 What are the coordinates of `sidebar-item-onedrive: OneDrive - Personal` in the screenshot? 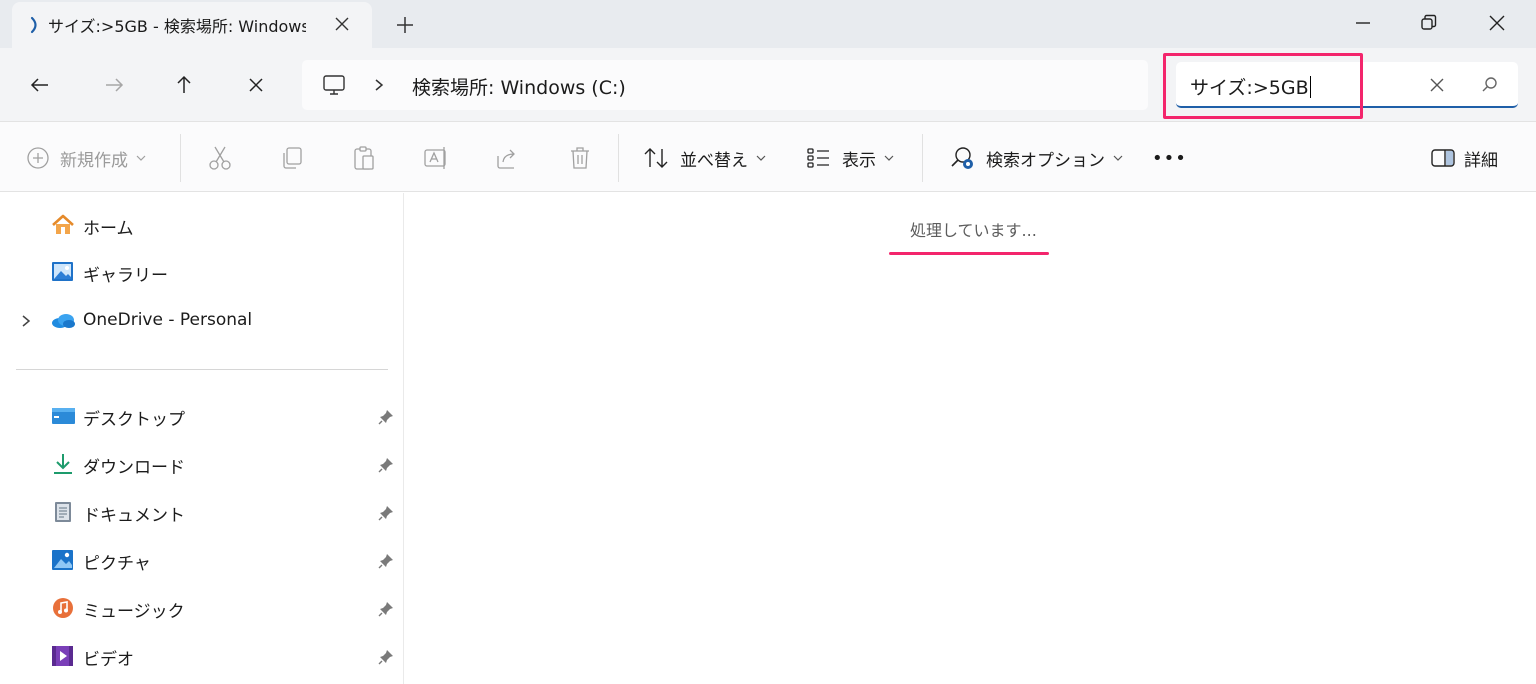 It's located at (202, 321).